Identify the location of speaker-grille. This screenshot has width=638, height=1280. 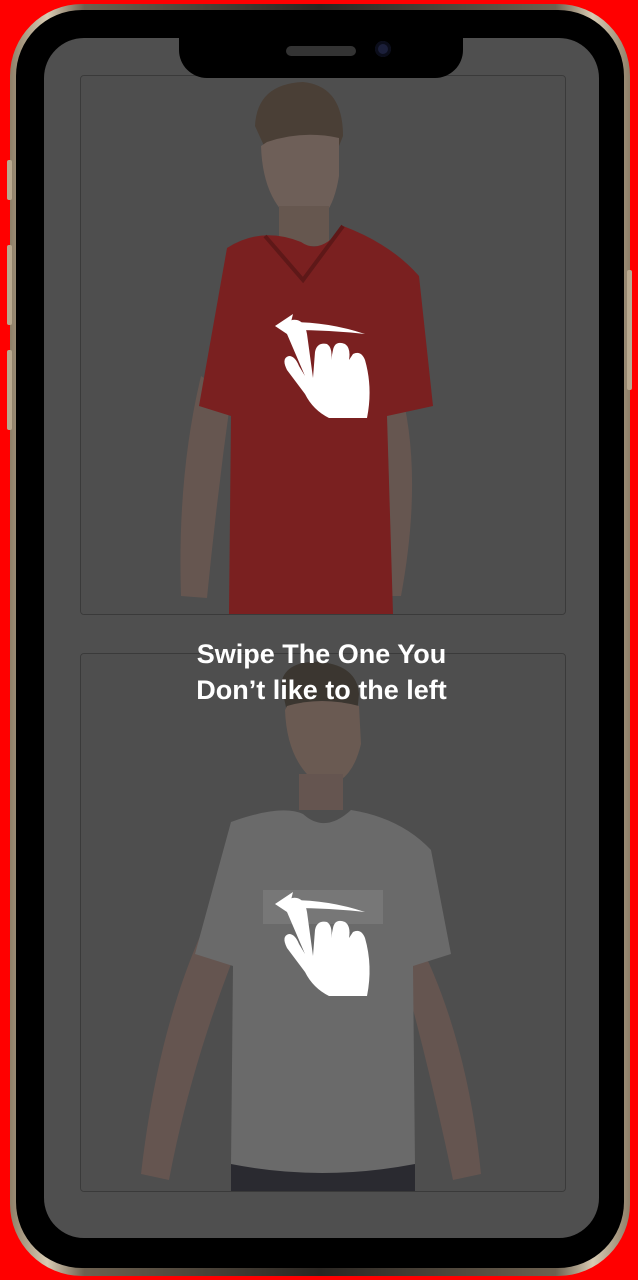
(321, 51).